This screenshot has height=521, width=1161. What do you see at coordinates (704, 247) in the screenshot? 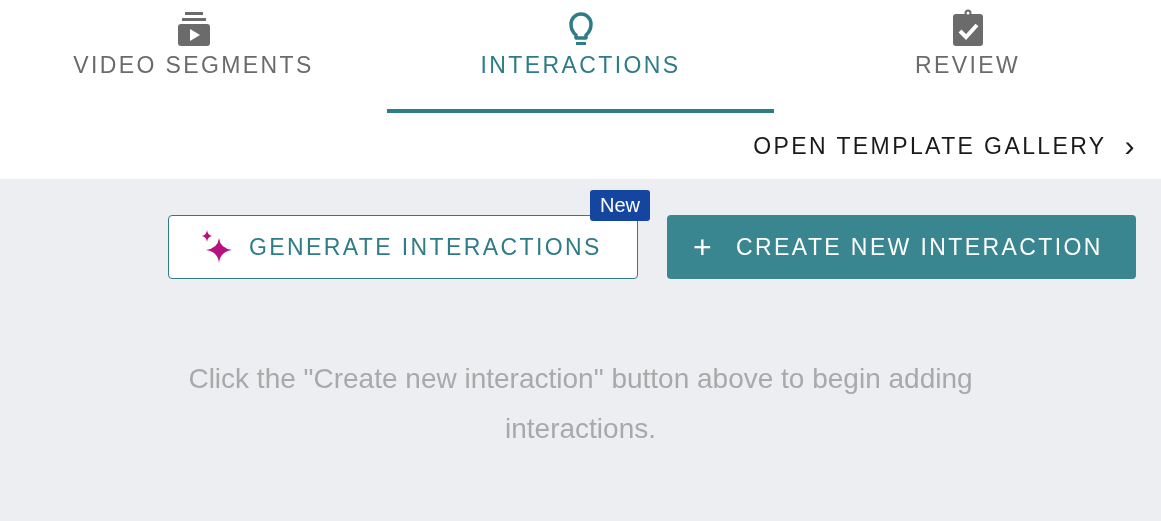
I see `plus-icon: +` at bounding box center [704, 247].